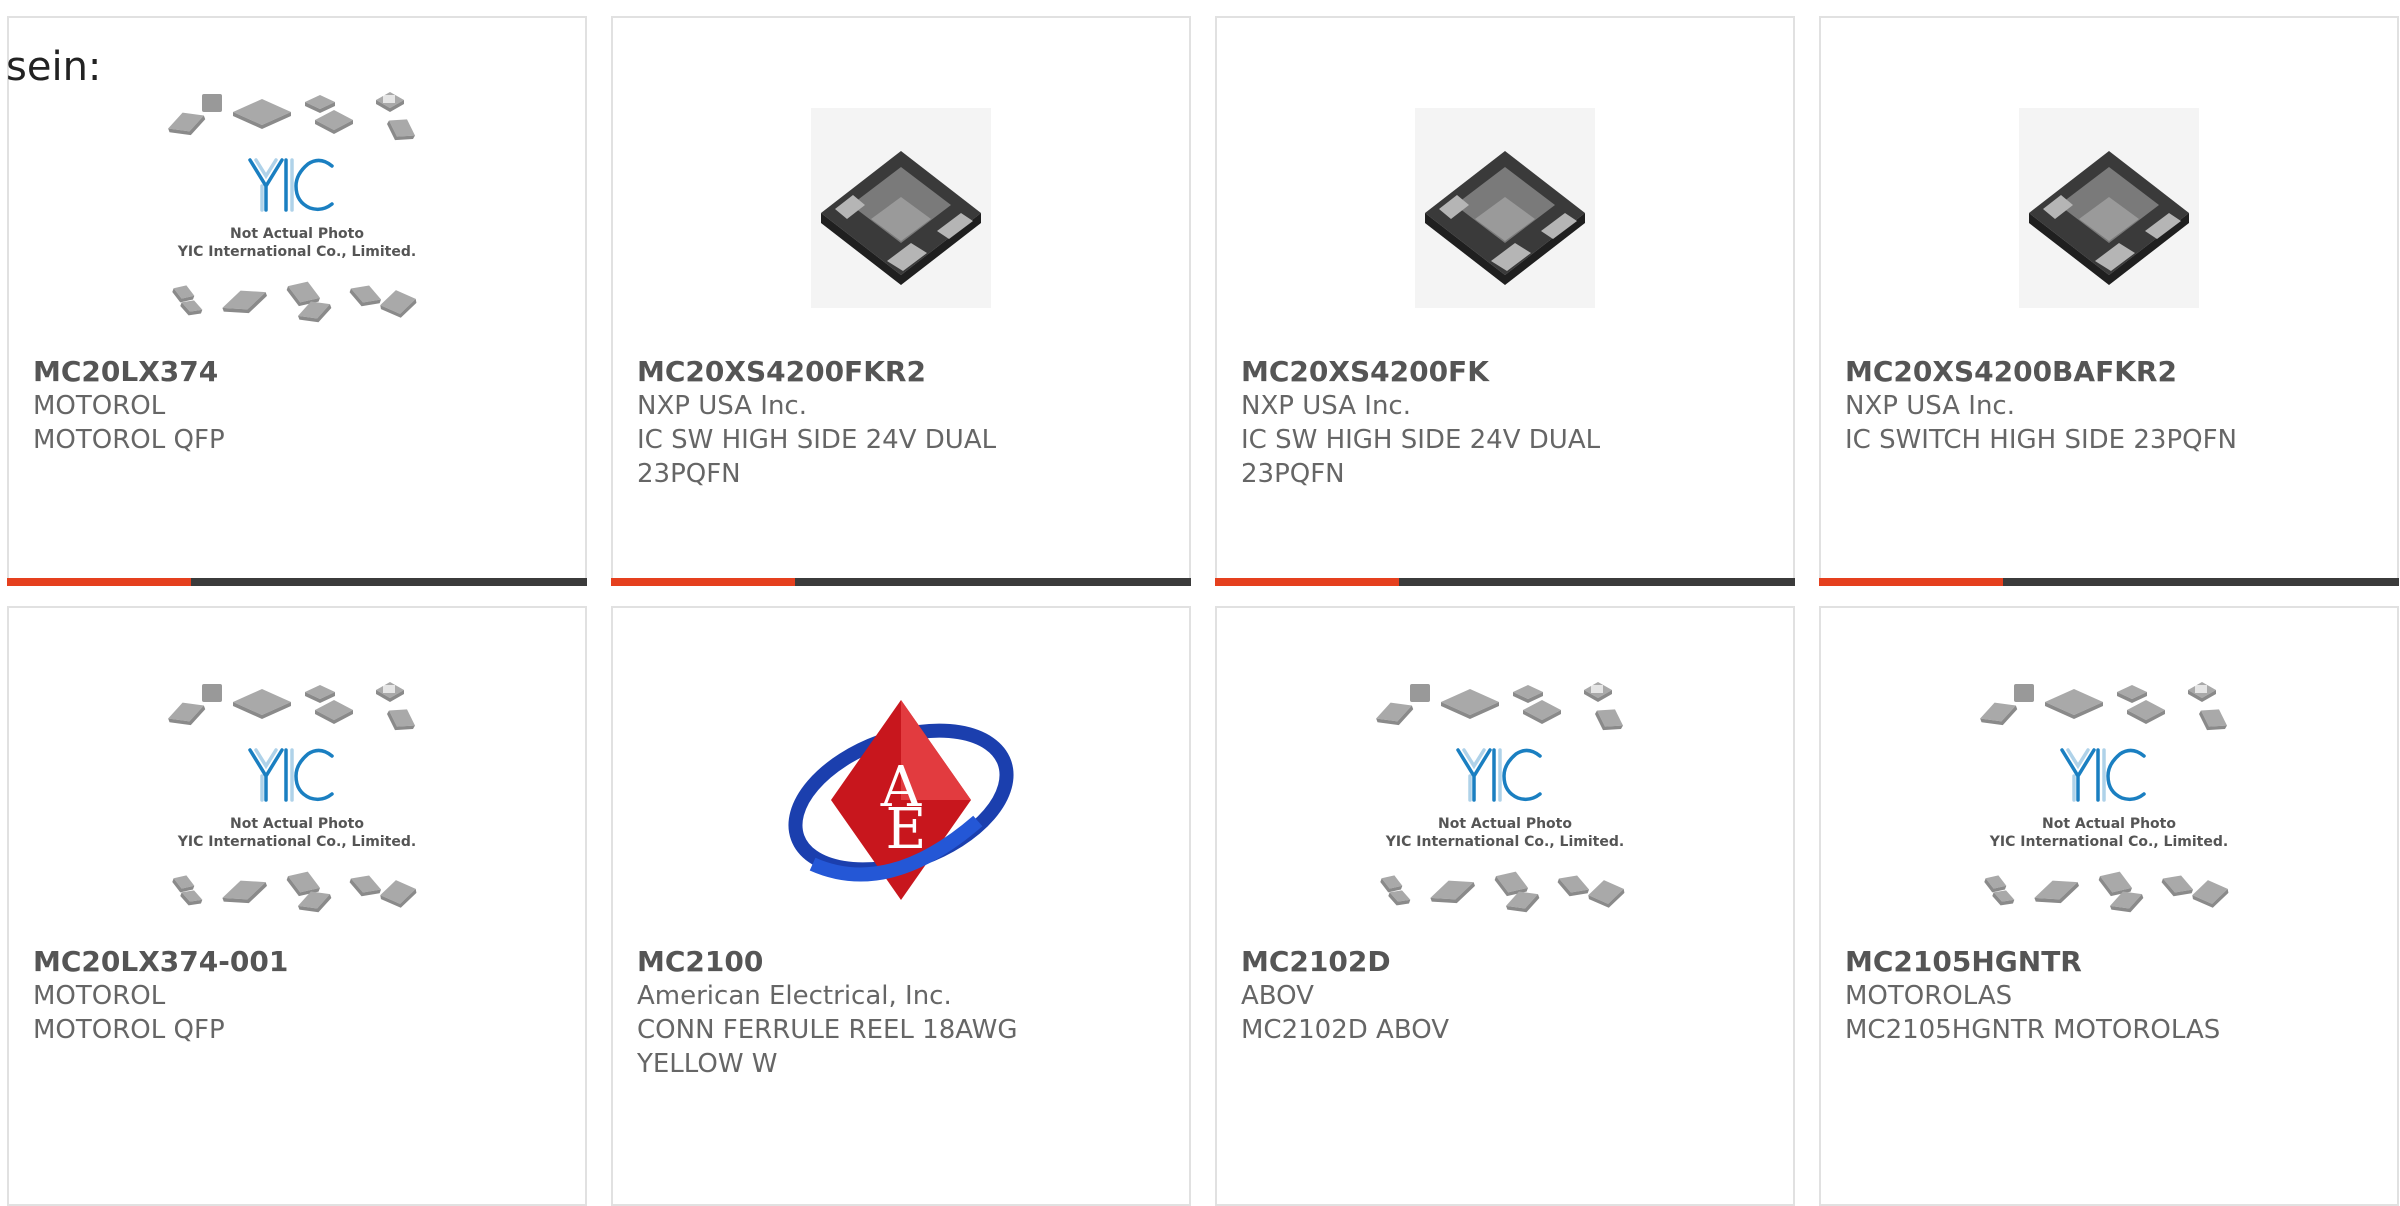 The width and height of the screenshot is (2400, 1206). Describe the element at coordinates (827, 1047) in the screenshot. I see `description: CONN FERRULE REEL 18AWG YELLOW W` at that location.